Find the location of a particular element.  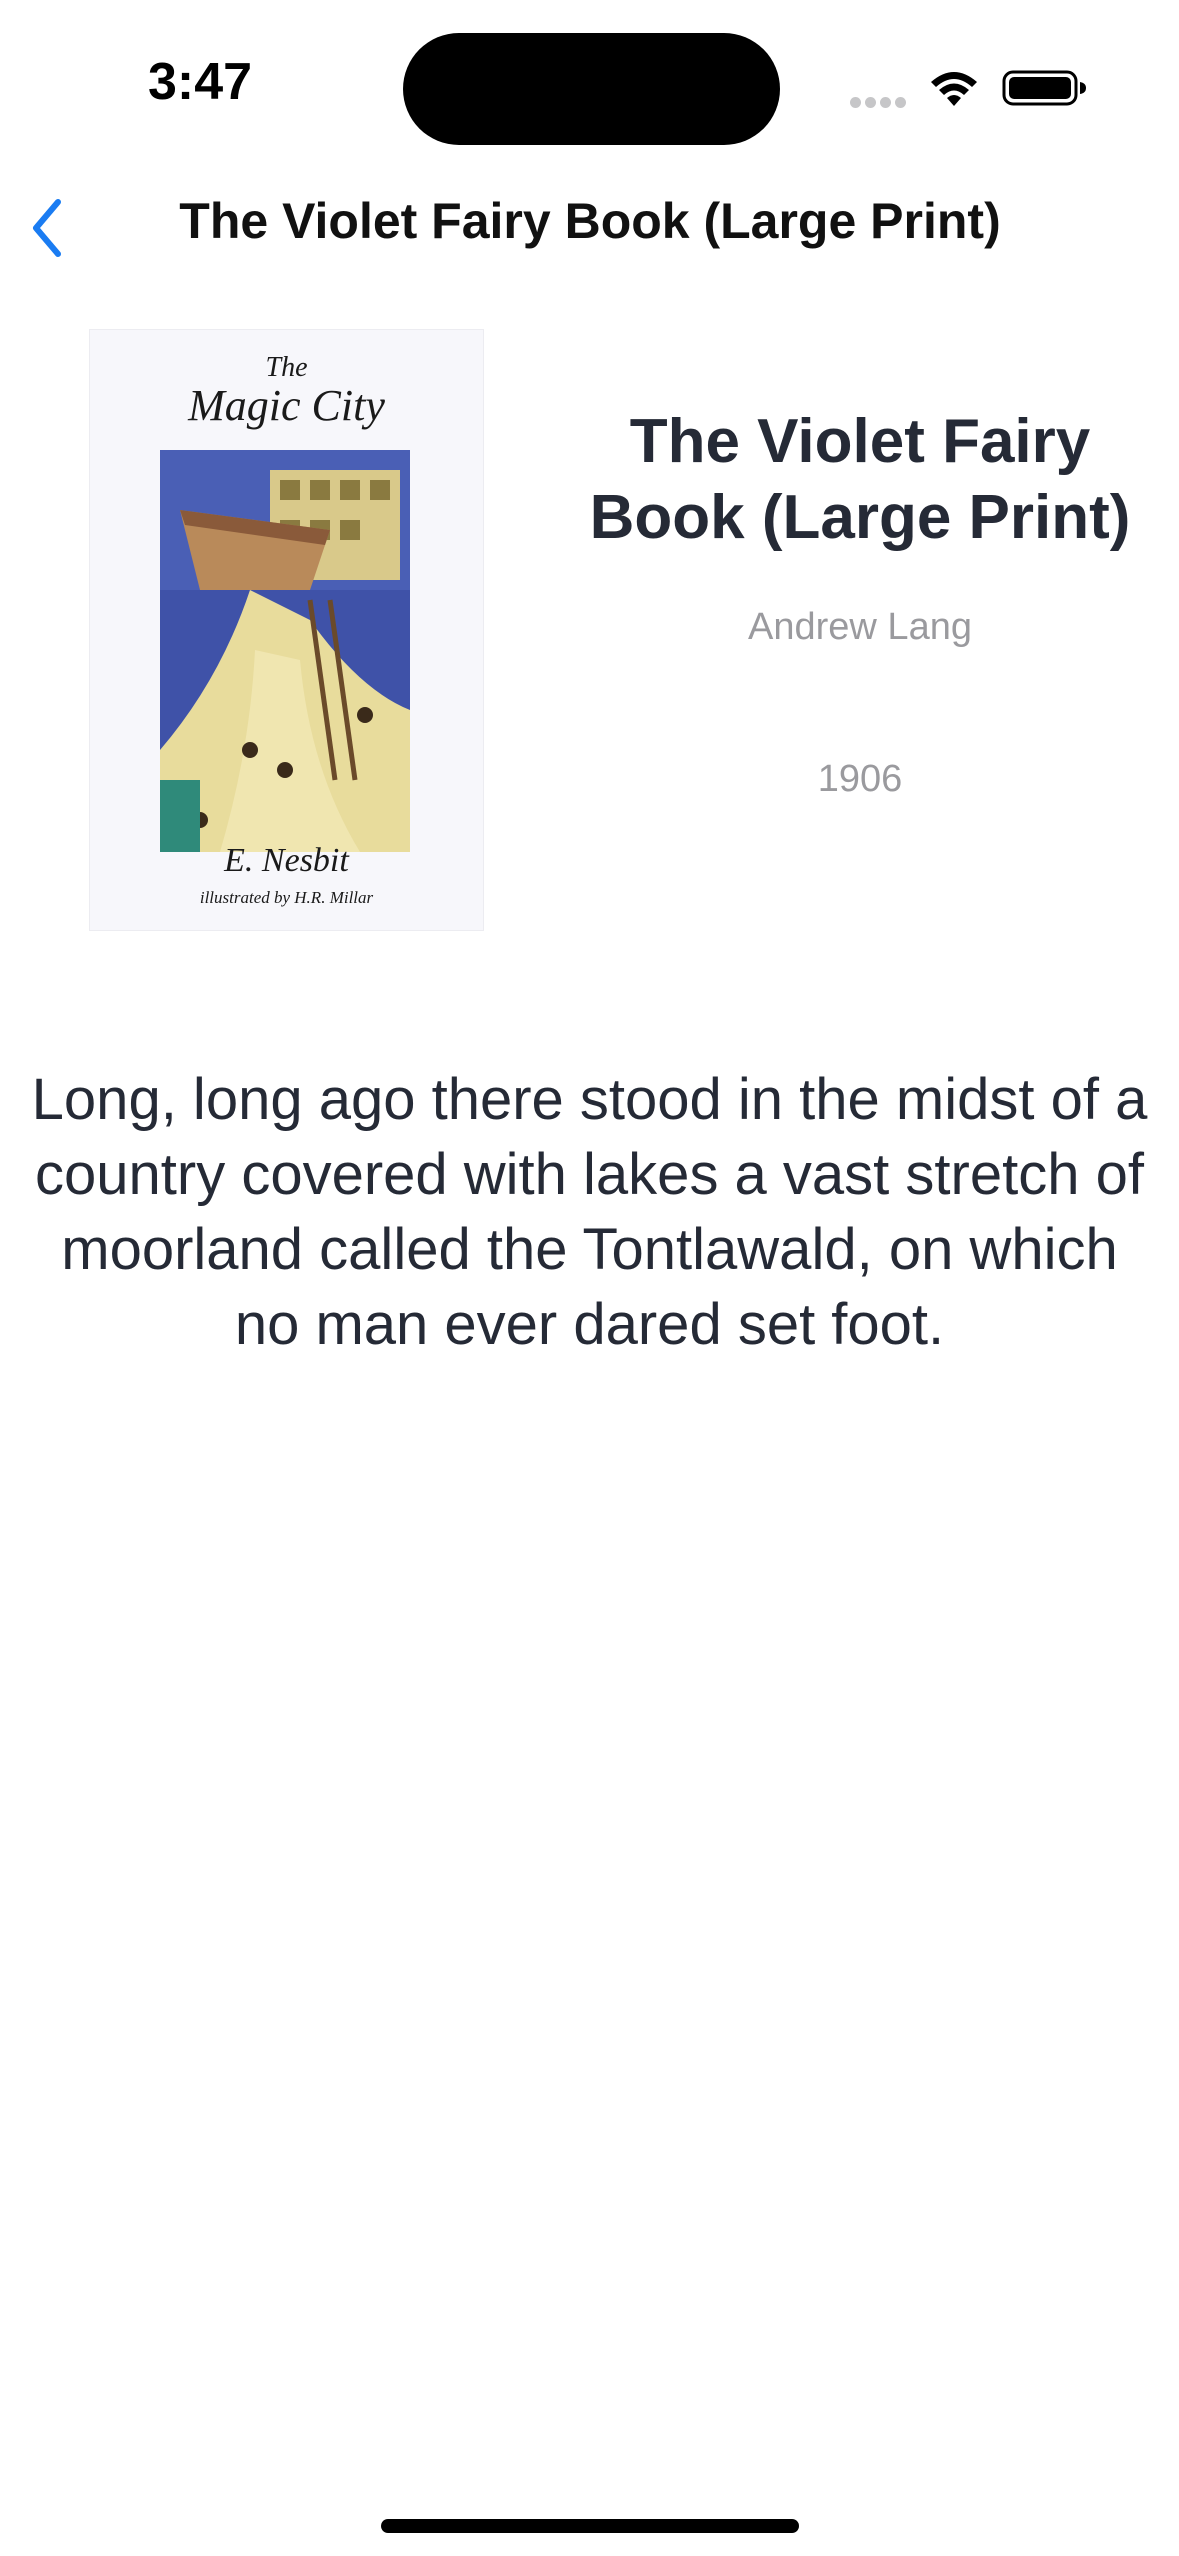

wifi-icon is located at coordinates (954, 89).